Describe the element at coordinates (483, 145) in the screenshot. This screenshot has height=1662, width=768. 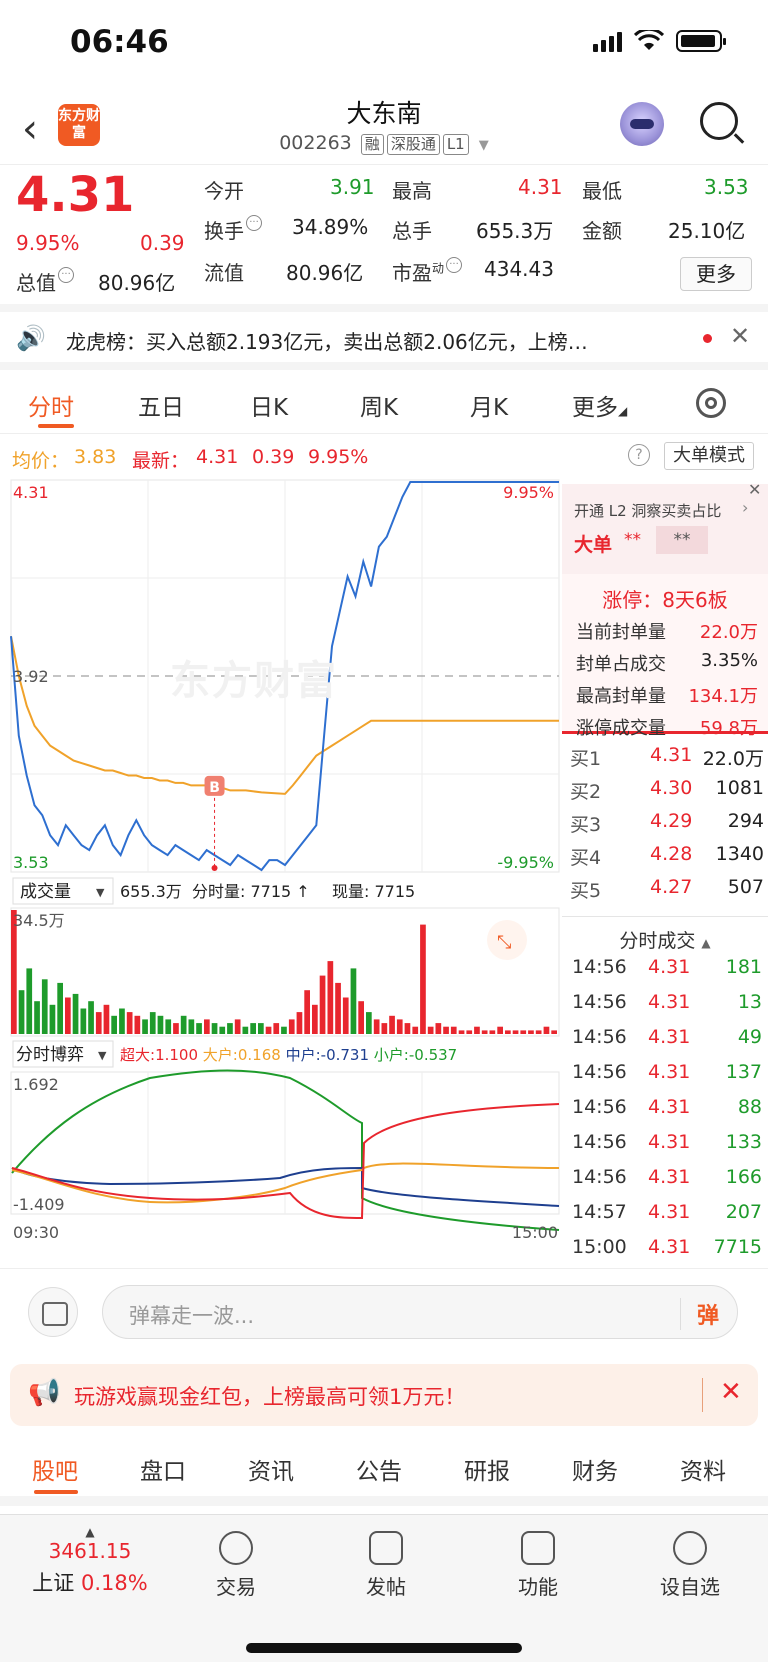
I see `chevron-down-icon: ▼` at that location.